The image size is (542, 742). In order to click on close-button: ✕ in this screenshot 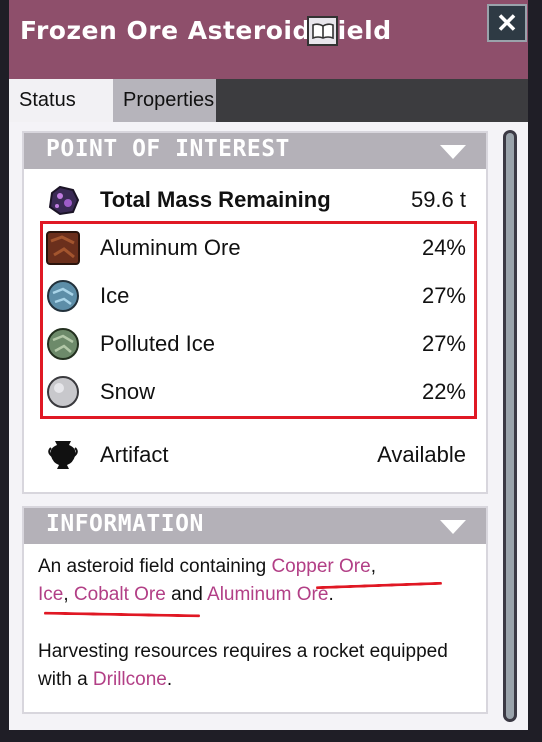, I will do `click(507, 23)`.